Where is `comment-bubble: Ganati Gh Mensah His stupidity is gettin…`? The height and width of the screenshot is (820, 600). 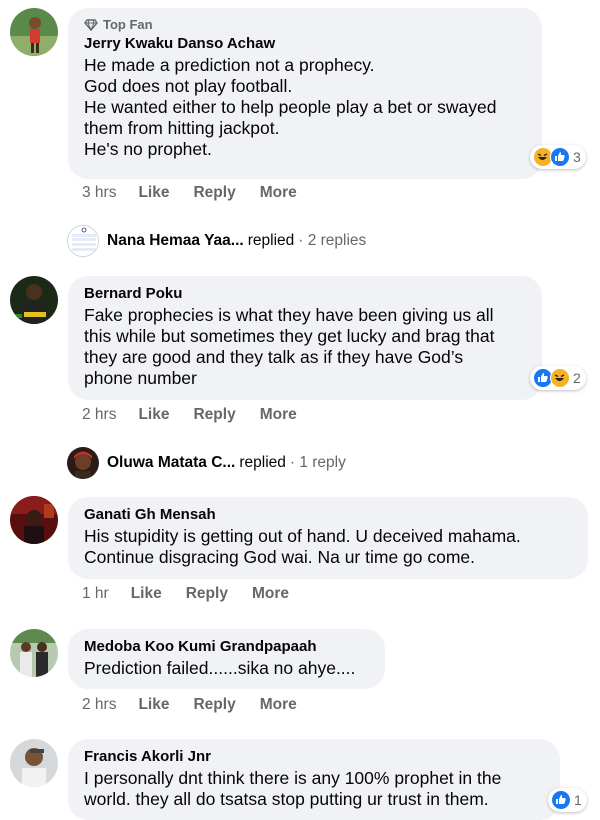 comment-bubble: Ganati Gh Mensah His stupidity is gettin… is located at coordinates (328, 538).